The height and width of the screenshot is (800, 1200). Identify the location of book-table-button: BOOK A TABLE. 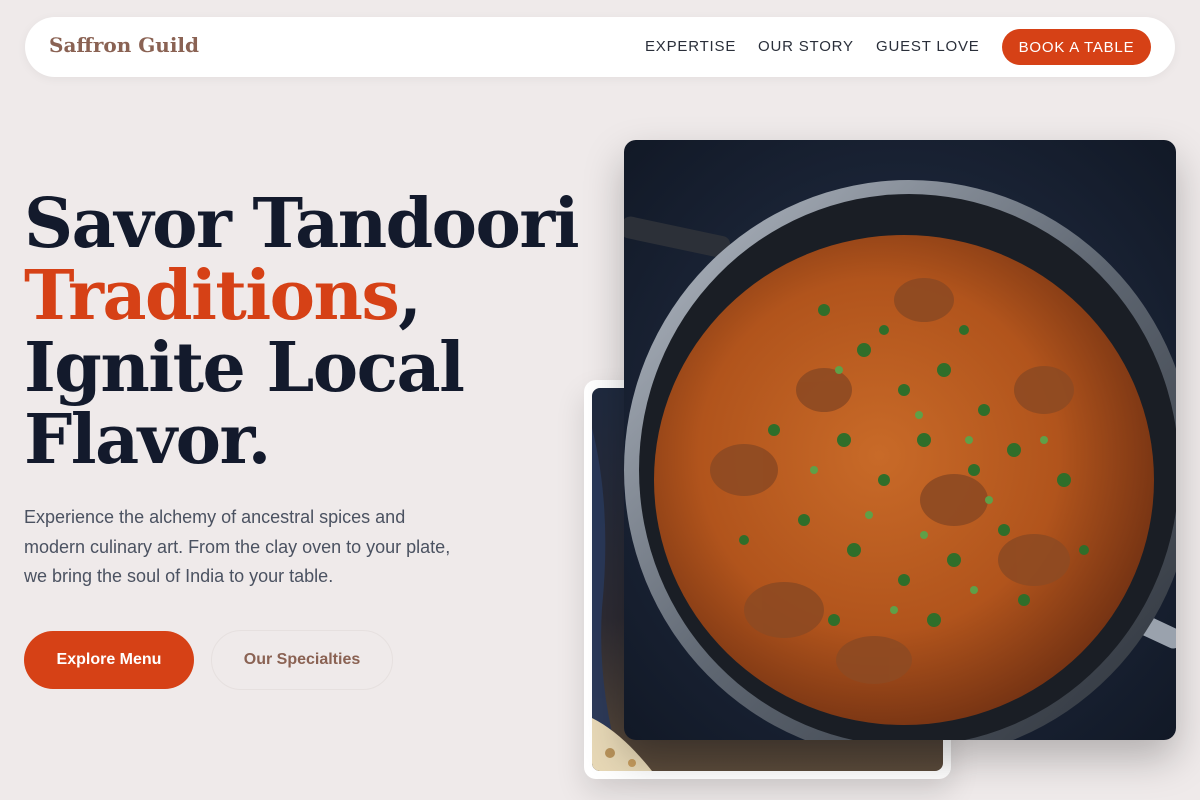
(1076, 47).